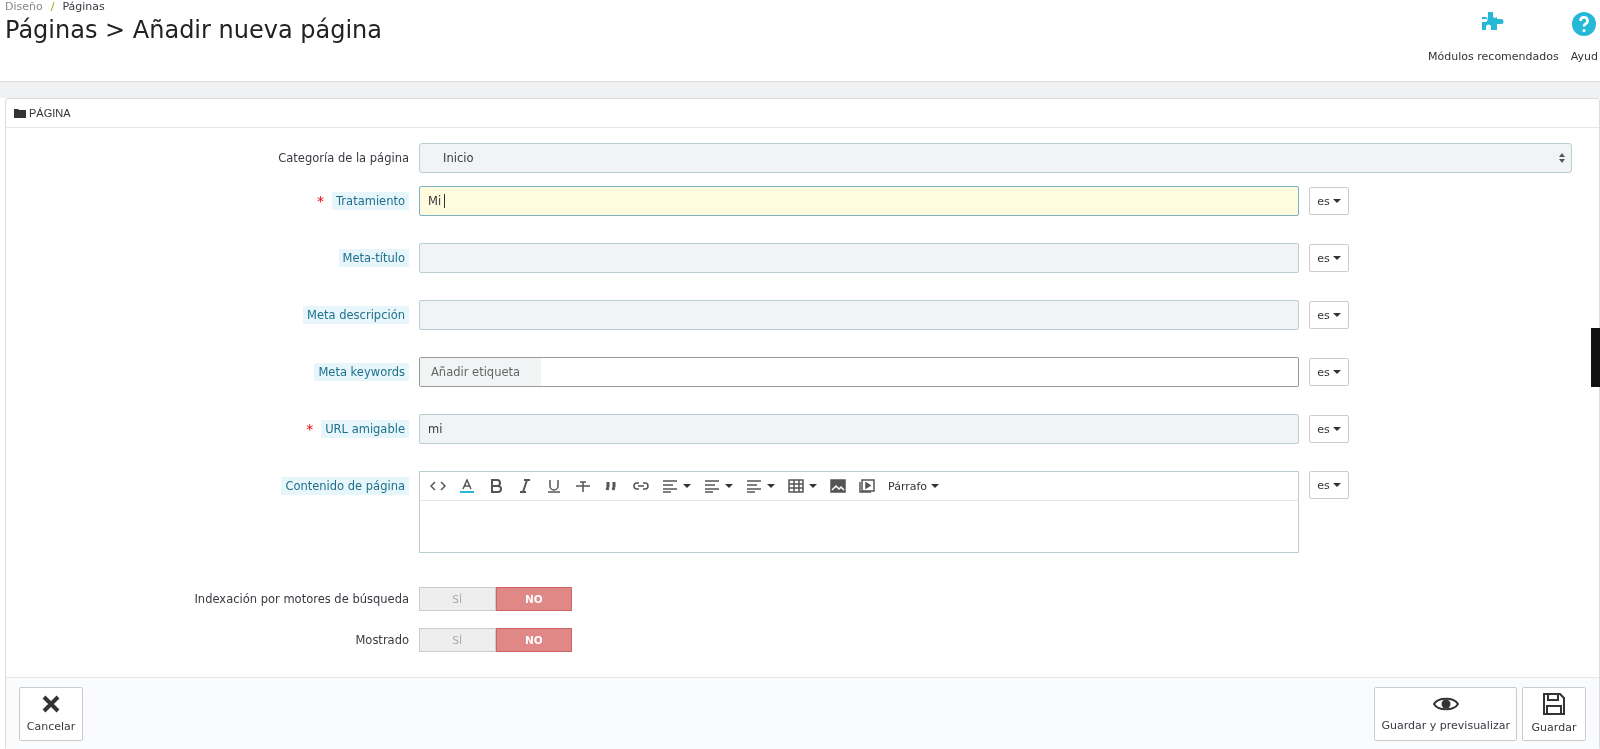  Describe the element at coordinates (859, 201) in the screenshot. I see `text-input: Mi` at that location.